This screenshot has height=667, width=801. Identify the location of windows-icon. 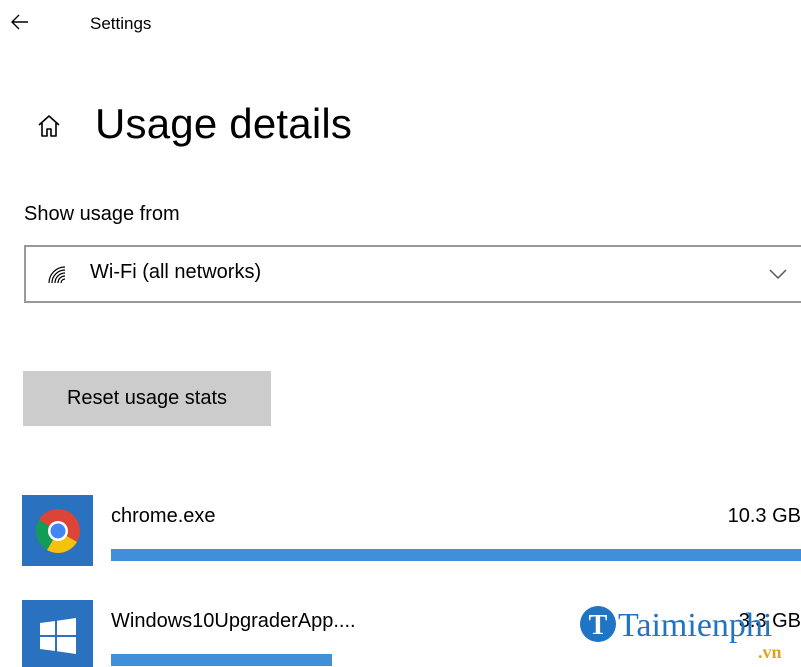
(57, 635).